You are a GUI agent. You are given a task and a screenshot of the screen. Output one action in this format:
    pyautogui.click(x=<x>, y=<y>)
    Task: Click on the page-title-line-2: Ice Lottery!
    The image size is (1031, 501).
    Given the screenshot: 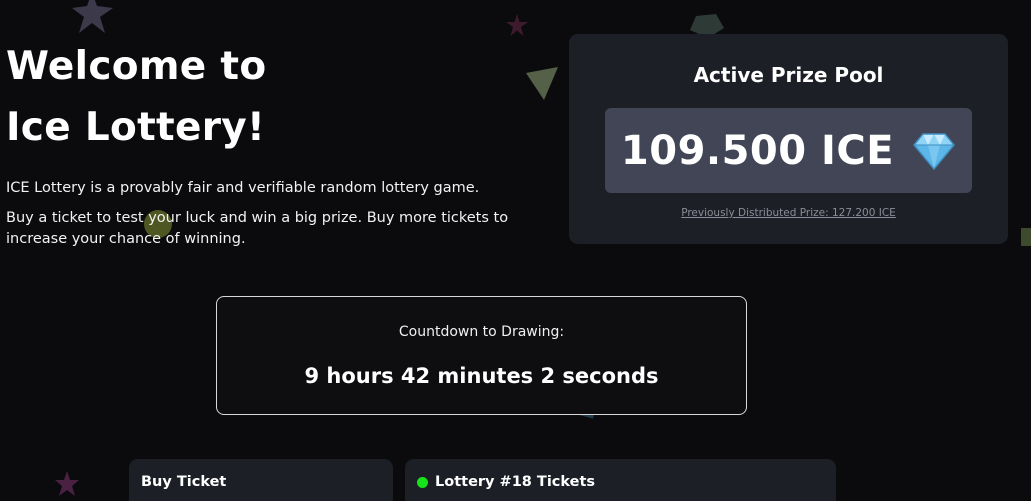 What is the action you would take?
    pyautogui.click(x=136, y=127)
    